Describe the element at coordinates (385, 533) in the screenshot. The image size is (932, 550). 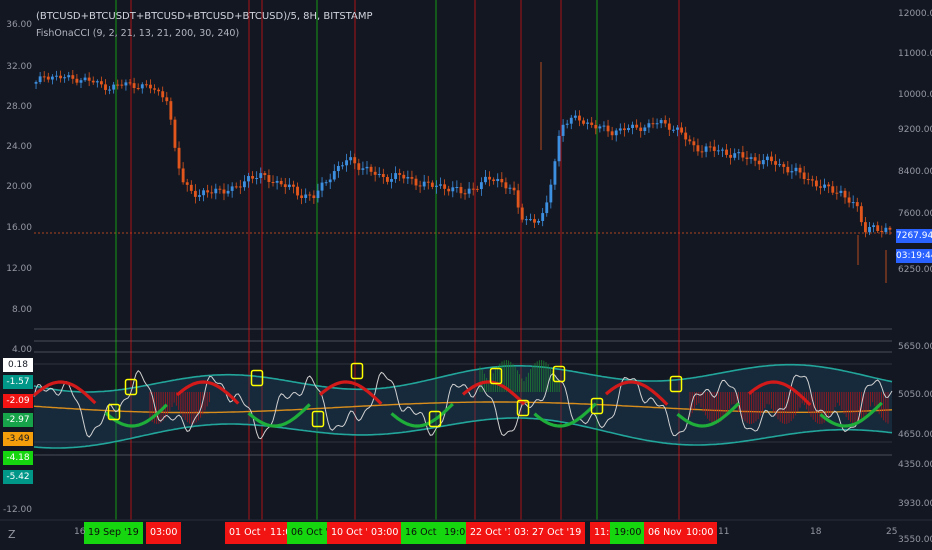
I see `x-axis-date-tag: 03:00` at that location.